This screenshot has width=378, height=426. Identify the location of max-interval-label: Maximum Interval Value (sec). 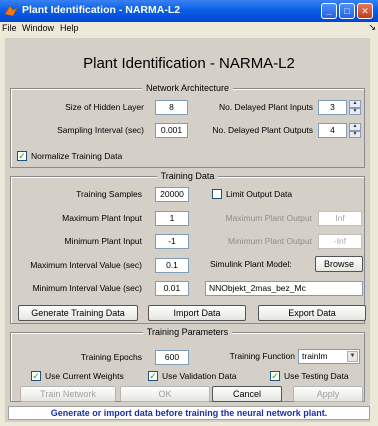
(86, 265).